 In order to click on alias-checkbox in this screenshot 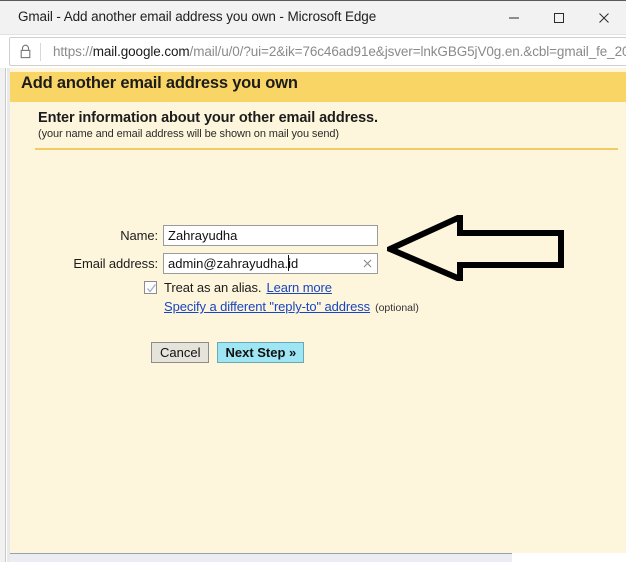, I will do `click(150, 287)`.